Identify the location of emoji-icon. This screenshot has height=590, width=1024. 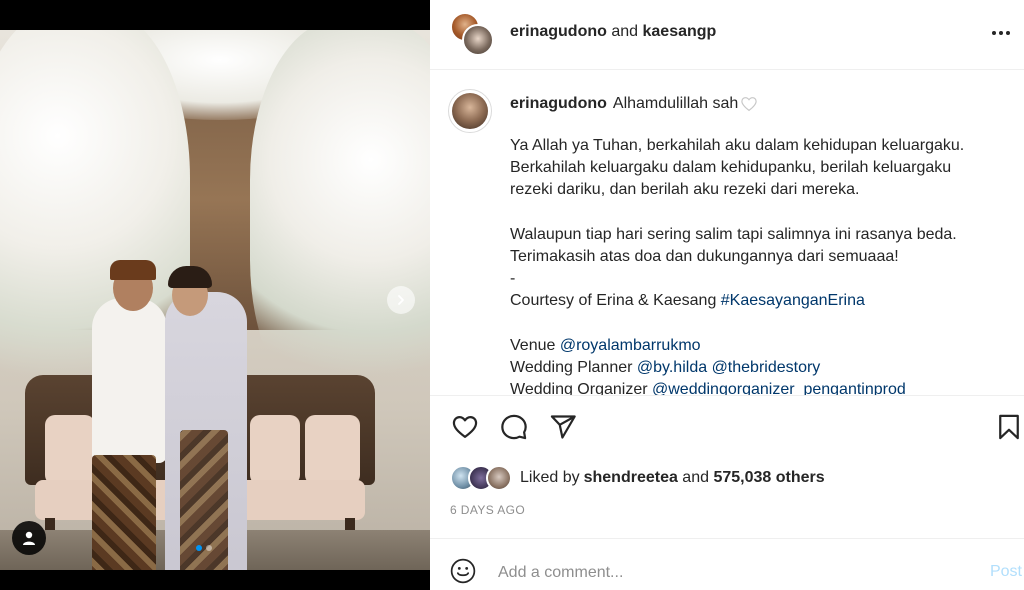
(463, 571).